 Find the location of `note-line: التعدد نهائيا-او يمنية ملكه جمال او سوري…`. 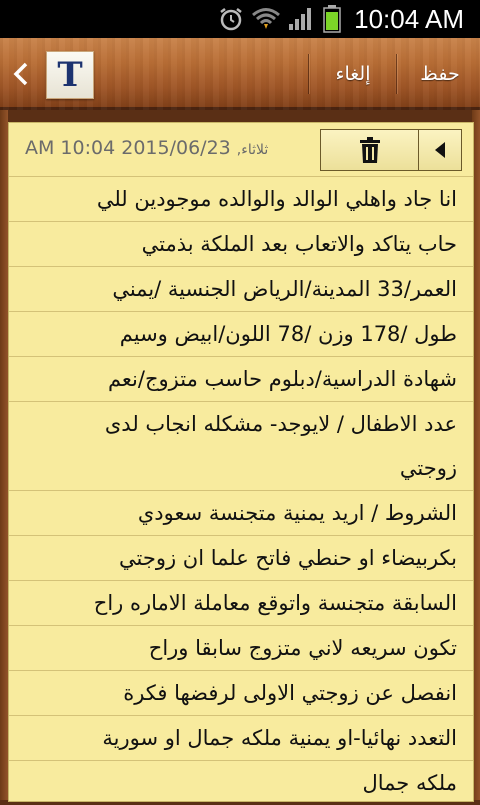

note-line: التعدد نهائيا-او يمنية ملكه جمال او سوري… is located at coordinates (241, 738).